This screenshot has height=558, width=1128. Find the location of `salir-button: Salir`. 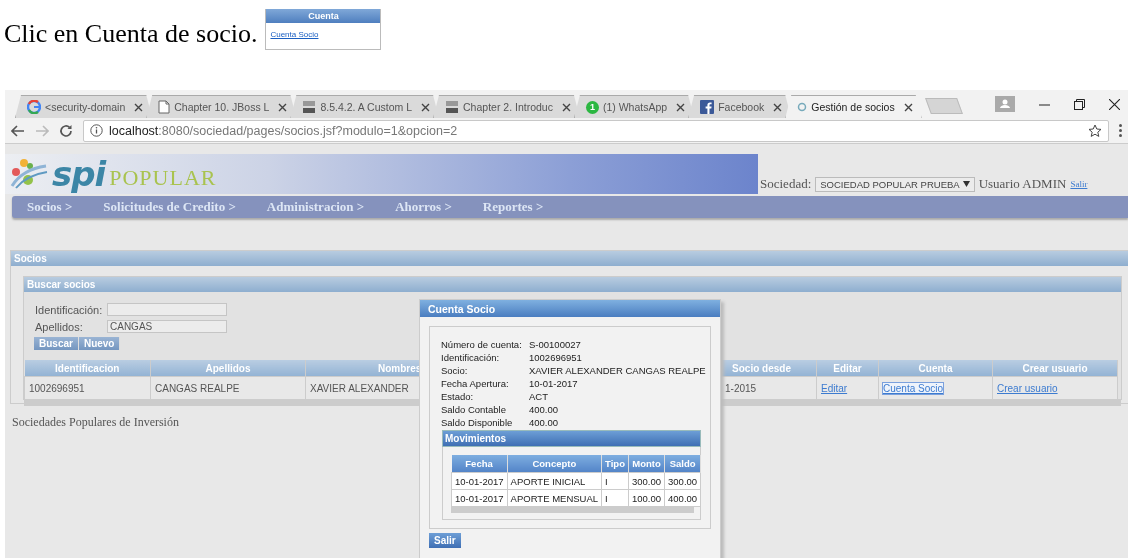

salir-button: Salir is located at coordinates (445, 540).